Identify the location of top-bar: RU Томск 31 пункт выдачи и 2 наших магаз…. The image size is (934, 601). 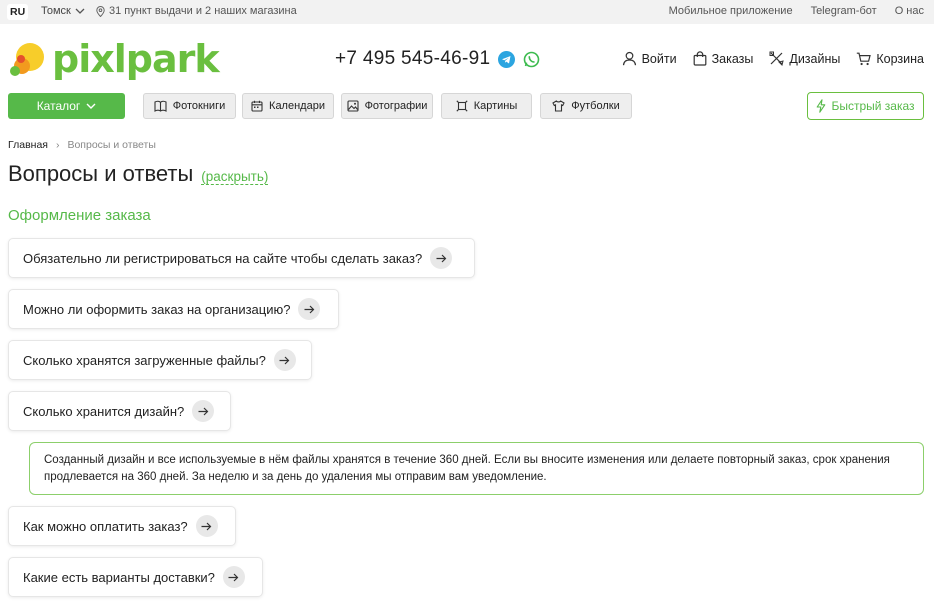
(467, 12).